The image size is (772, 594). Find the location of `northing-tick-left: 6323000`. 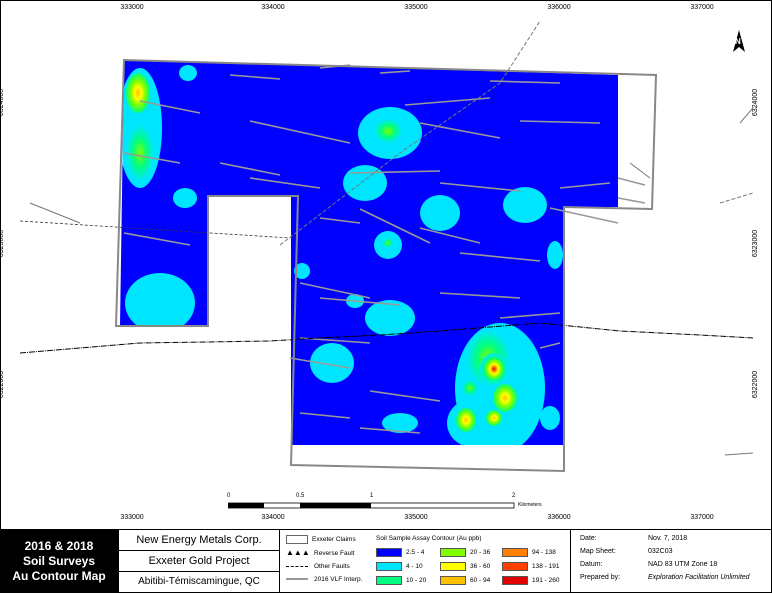

northing-tick-left: 6323000 is located at coordinates (3, 243).